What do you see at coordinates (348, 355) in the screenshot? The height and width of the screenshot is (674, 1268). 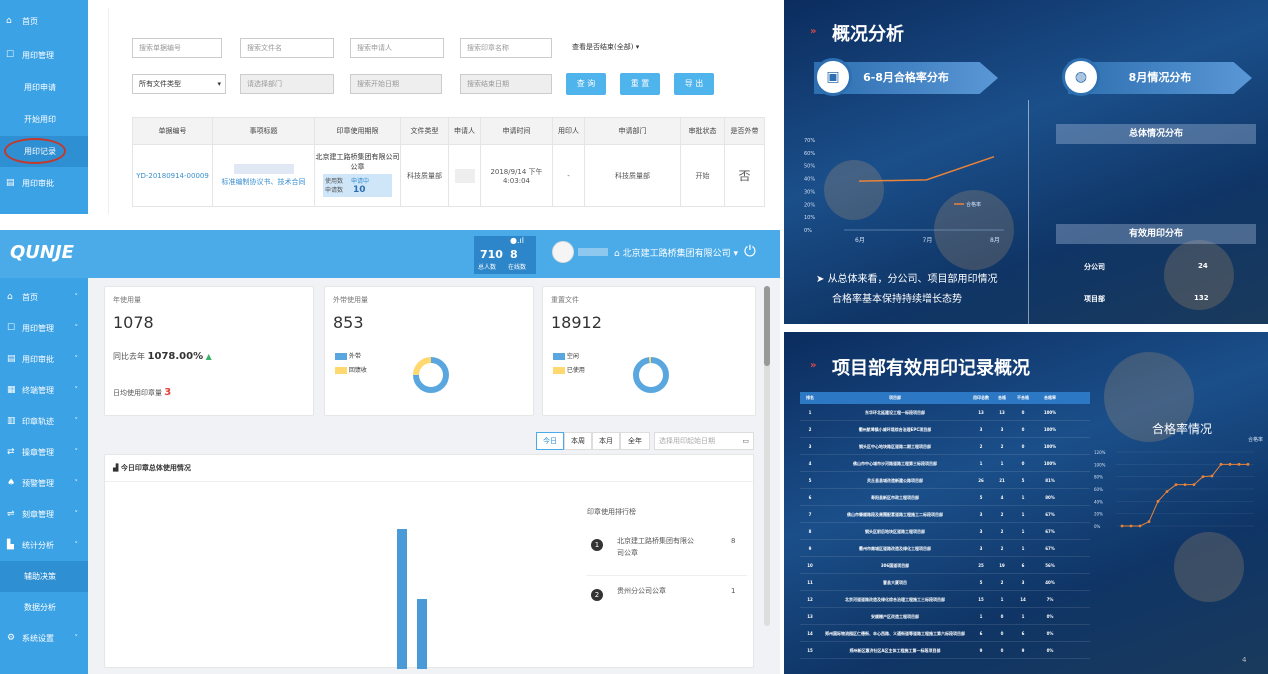 I see `legend: 外带` at bounding box center [348, 355].